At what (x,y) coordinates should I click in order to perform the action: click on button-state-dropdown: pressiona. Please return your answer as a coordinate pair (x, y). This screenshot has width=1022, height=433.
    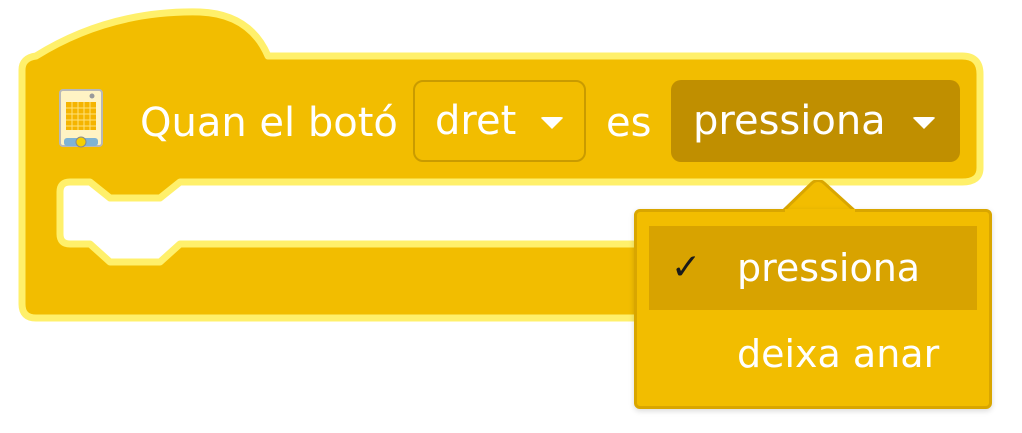
    Looking at the image, I should click on (815, 121).